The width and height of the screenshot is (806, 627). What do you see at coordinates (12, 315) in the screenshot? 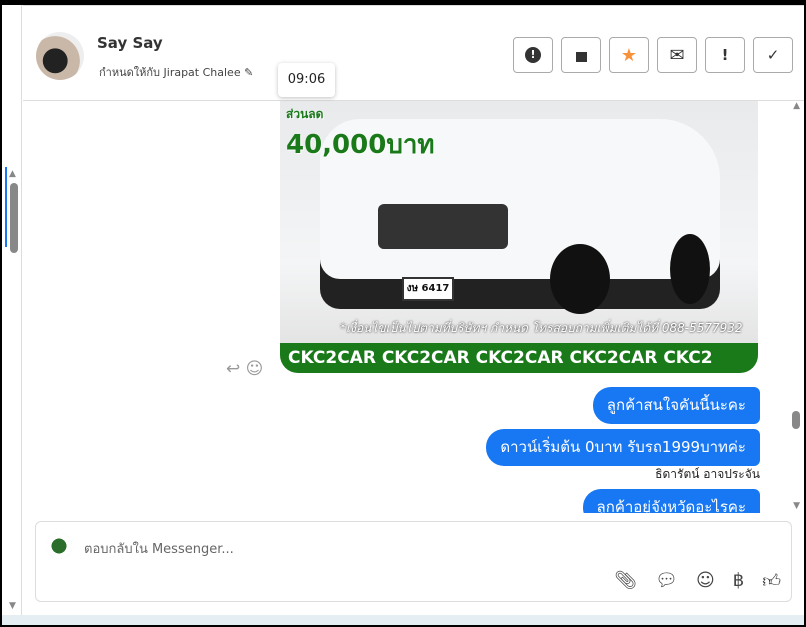
I see `left-panel: ▲ ▼` at bounding box center [12, 315].